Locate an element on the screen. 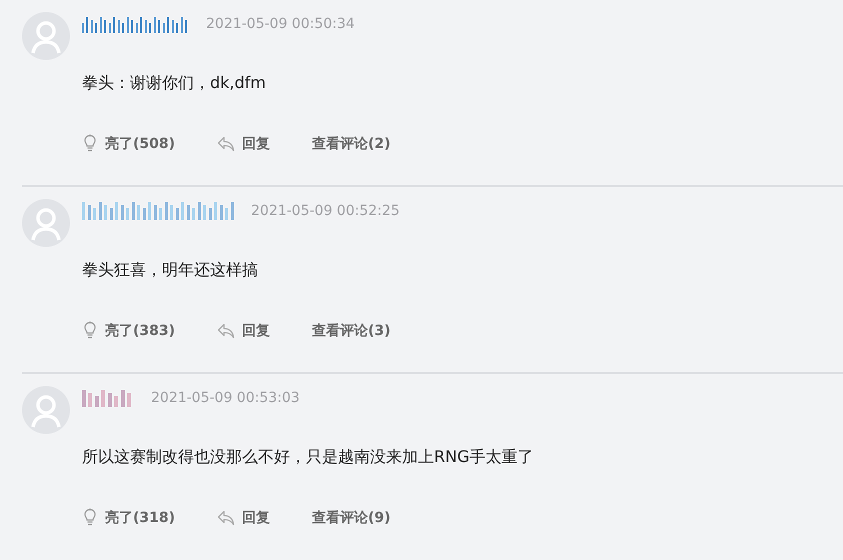 This screenshot has width=843, height=560. comment-time: 2021-05-09 00:53:03 is located at coordinates (225, 398).